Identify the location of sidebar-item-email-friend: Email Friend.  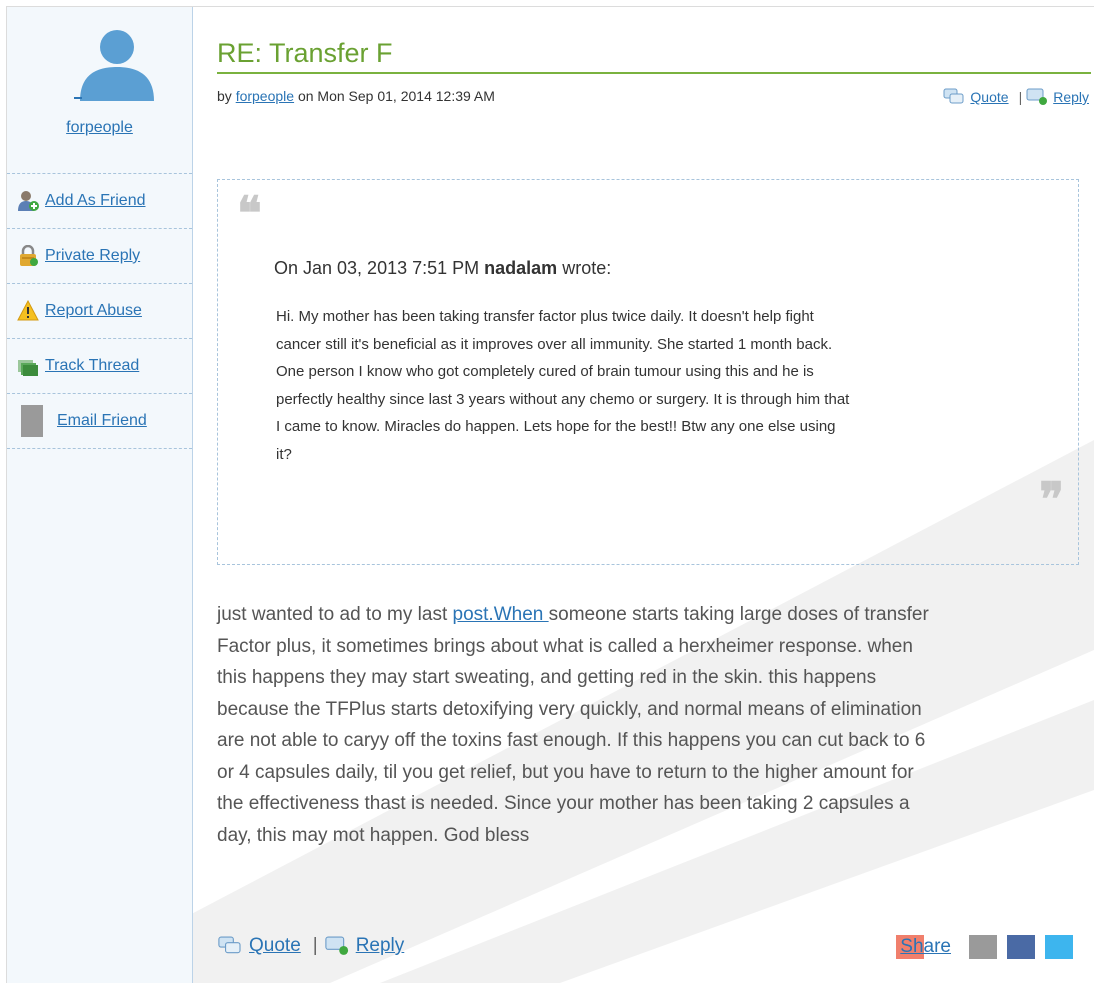
(99, 421).